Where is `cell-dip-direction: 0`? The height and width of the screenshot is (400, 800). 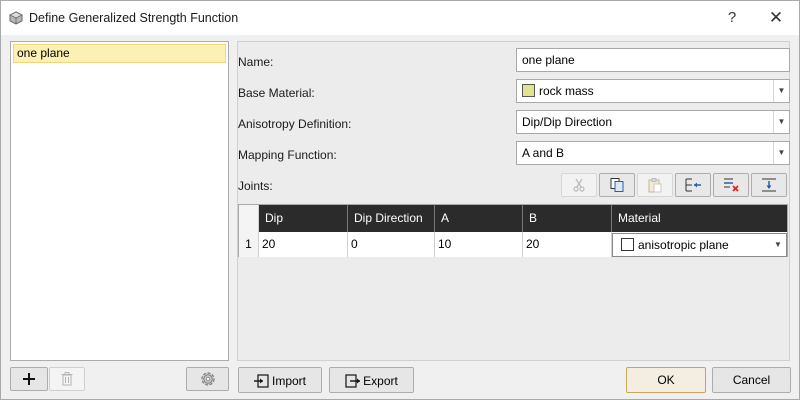 cell-dip-direction: 0 is located at coordinates (391, 244).